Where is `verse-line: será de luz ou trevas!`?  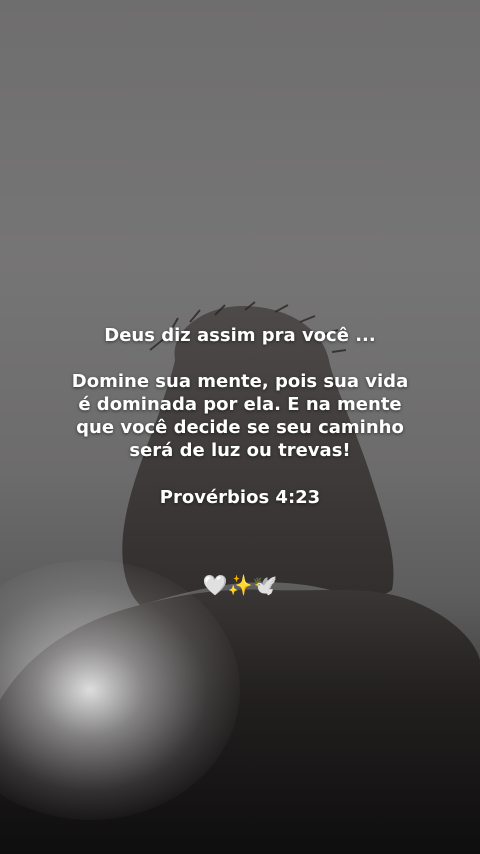 verse-line: será de luz ou trevas! is located at coordinates (240, 450).